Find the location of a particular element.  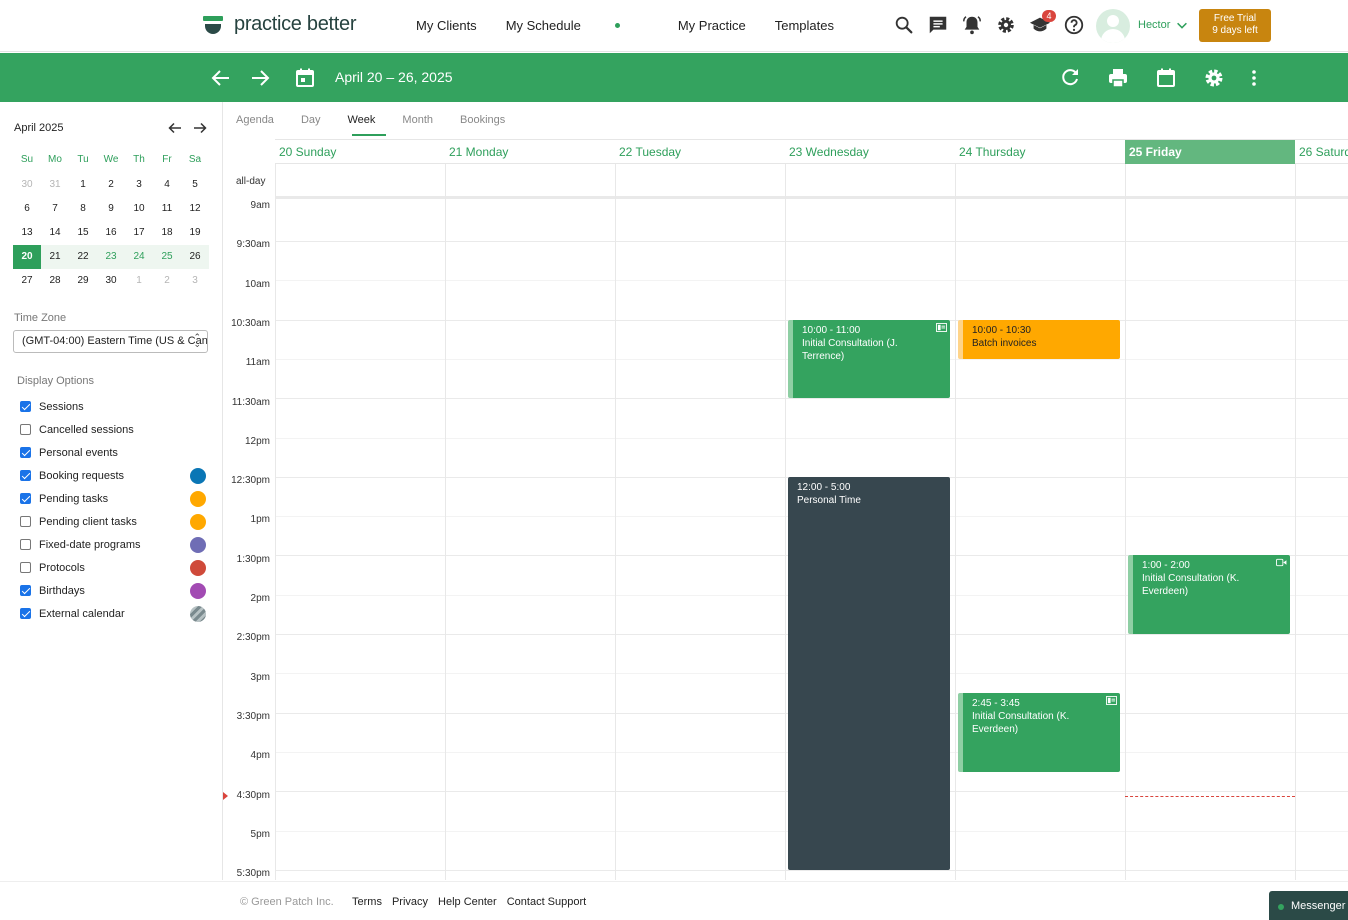

footer-link-privacy: Privacy is located at coordinates (410, 902).